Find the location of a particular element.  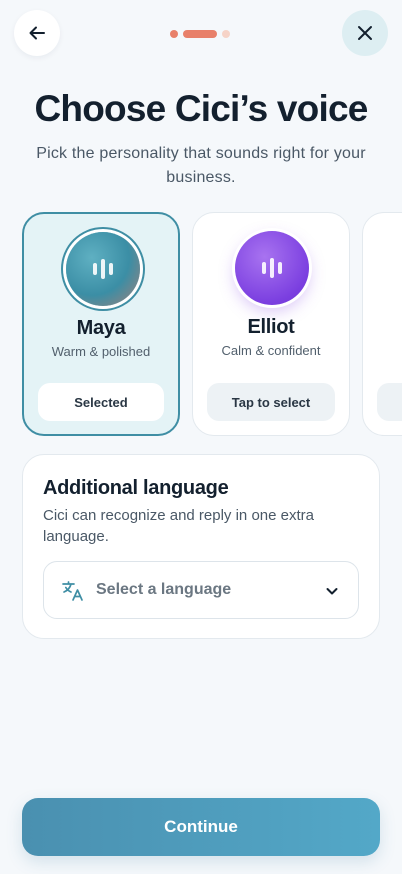

voice-selected-button: Selected is located at coordinates (101, 402).